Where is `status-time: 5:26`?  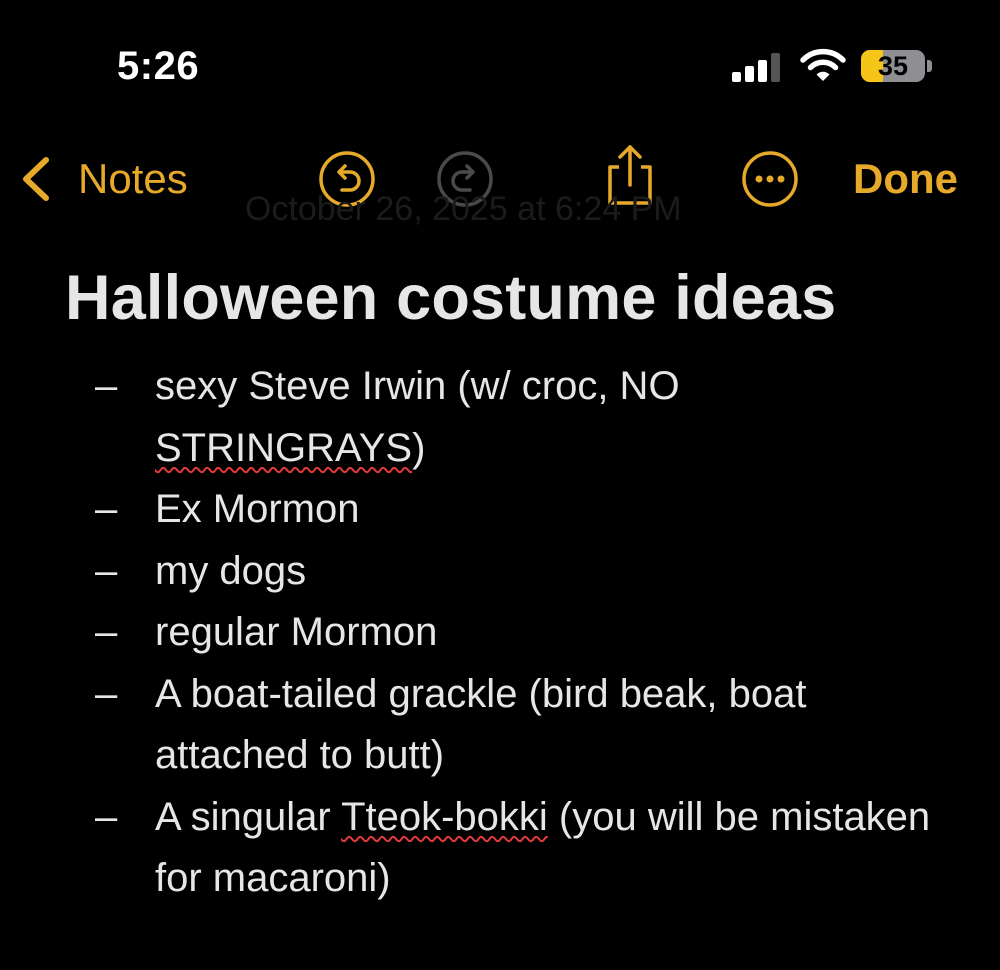
status-time: 5:26 is located at coordinates (158, 66).